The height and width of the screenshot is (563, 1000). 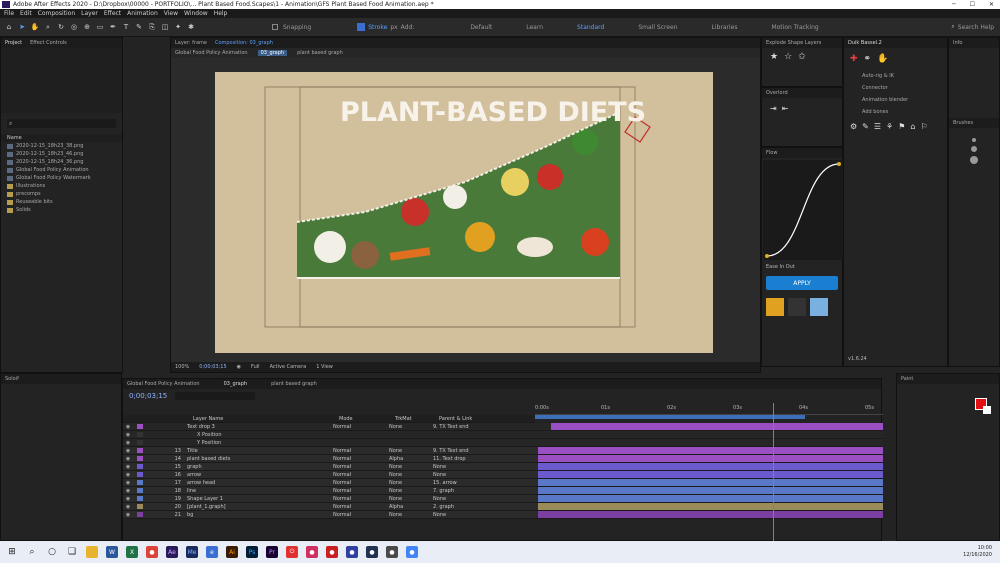 What do you see at coordinates (61, 146) in the screenshot?
I see `project-item: 2020-12-15_18h23_38.png` at bounding box center [61, 146].